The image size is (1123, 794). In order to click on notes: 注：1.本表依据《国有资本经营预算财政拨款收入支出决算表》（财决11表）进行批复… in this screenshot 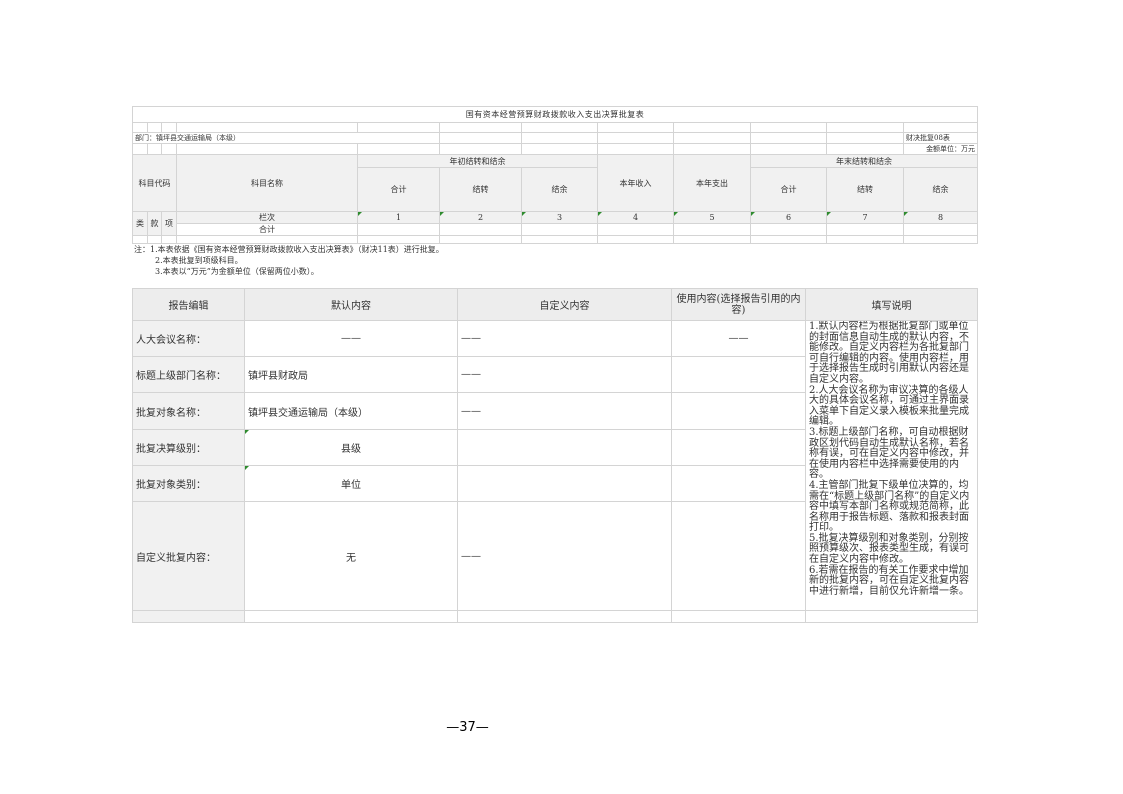, I will do `click(554, 260)`.